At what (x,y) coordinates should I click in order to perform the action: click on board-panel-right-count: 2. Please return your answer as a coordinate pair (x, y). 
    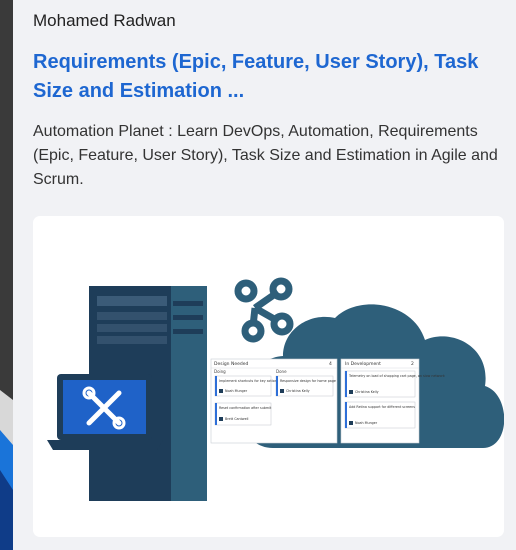
    Looking at the image, I should click on (412, 364).